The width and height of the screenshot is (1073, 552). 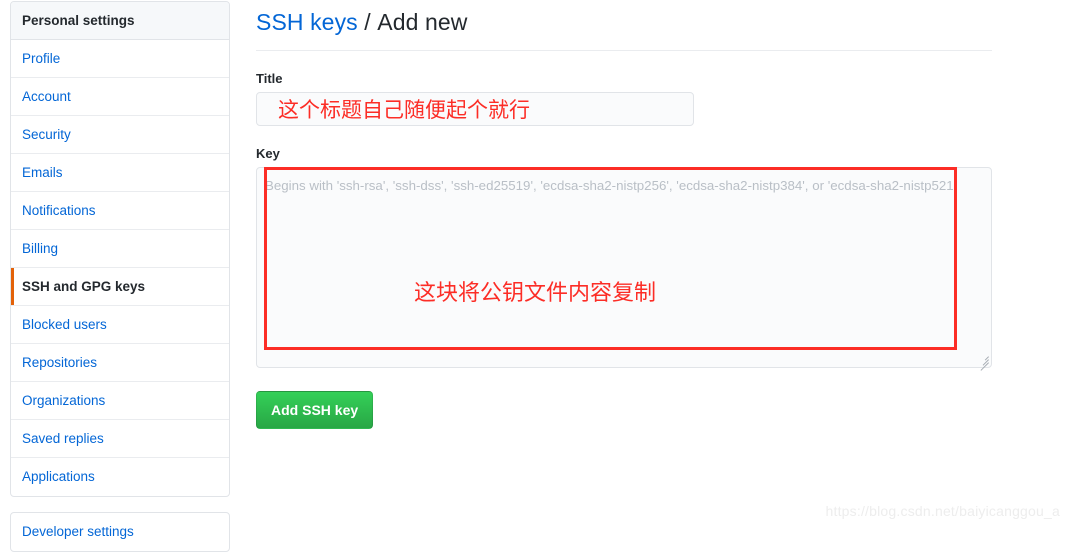 What do you see at coordinates (120, 135) in the screenshot?
I see `sidebar-item-security: Security` at bounding box center [120, 135].